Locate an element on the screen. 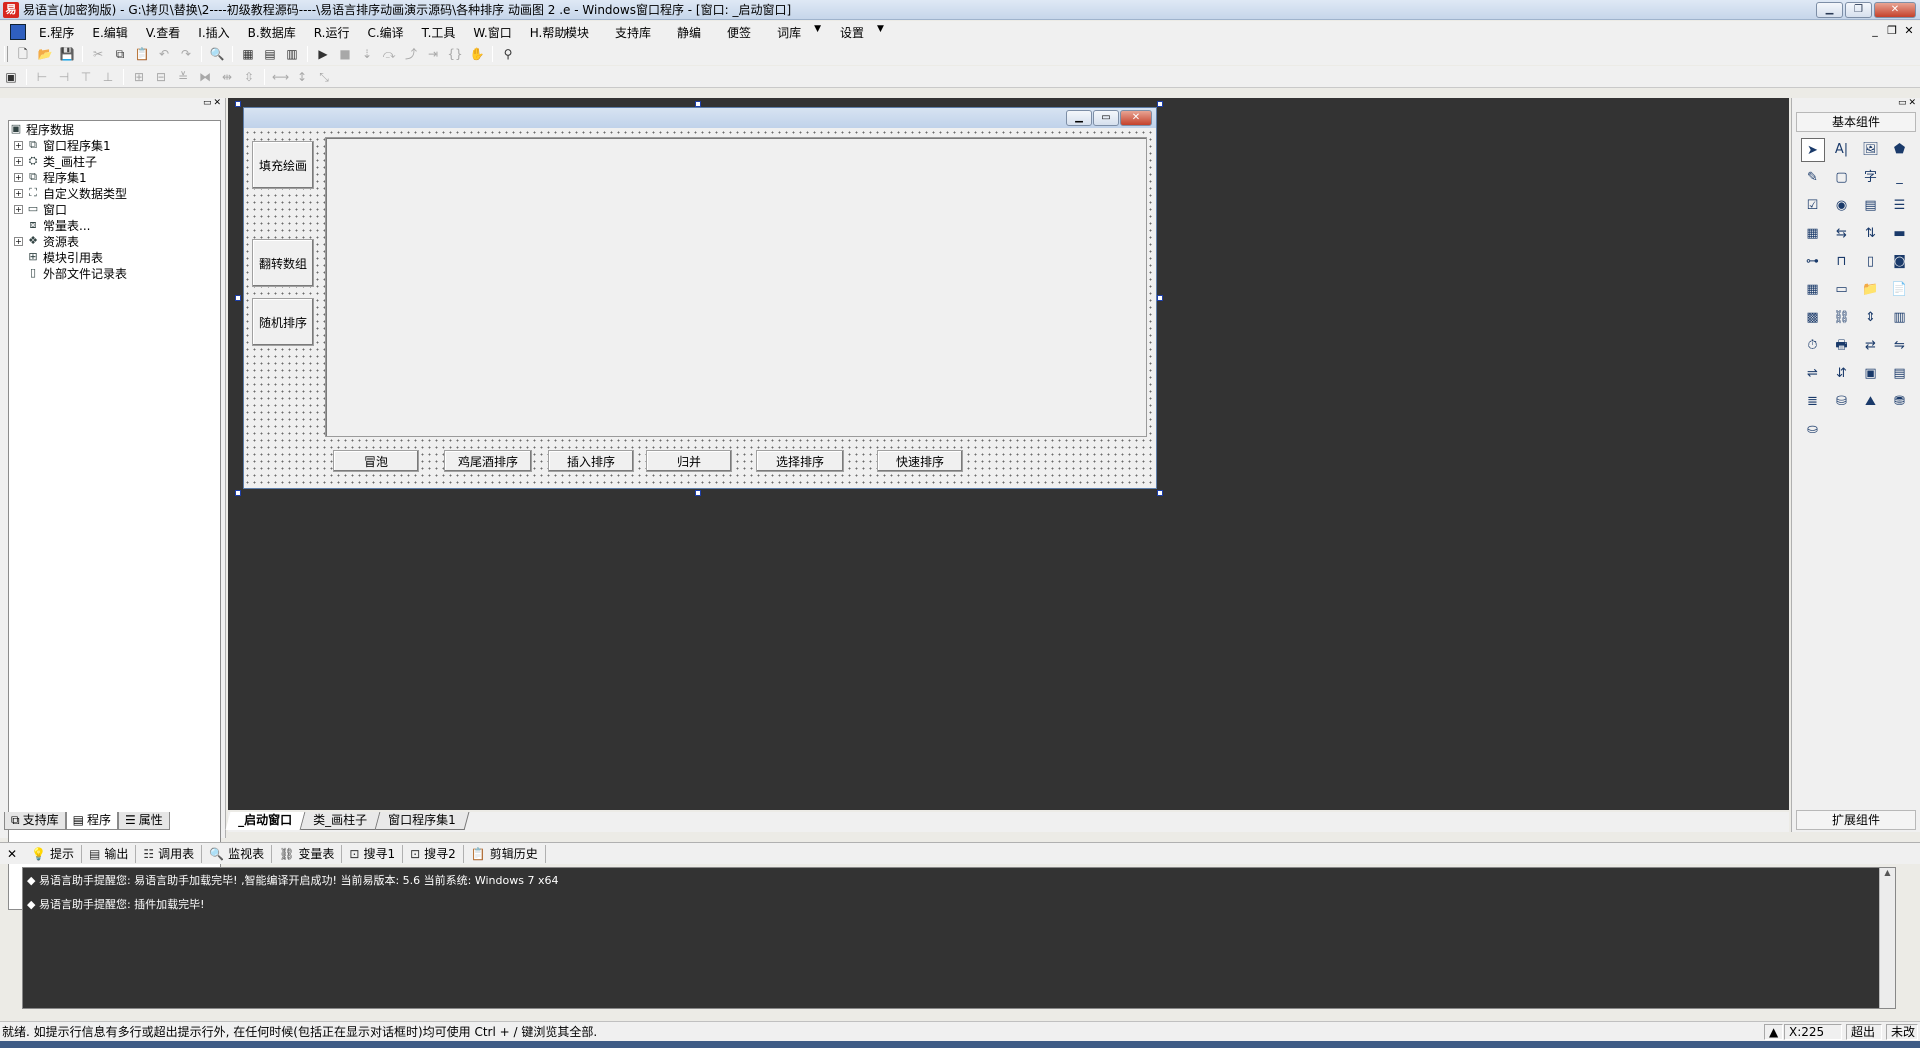 The image size is (1920, 1048). tab-call-stack: ☷ 调用表 is located at coordinates (169, 853).